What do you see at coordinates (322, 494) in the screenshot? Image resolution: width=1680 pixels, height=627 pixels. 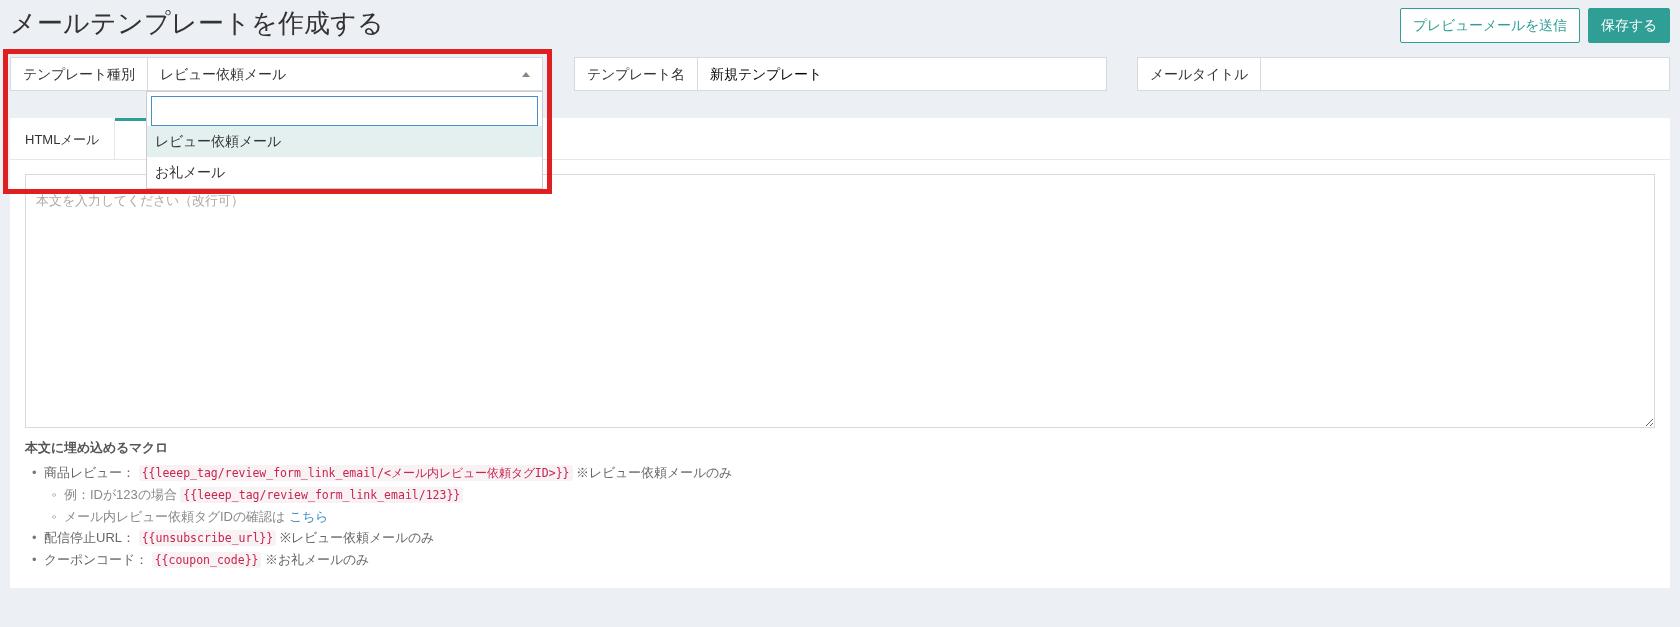 I see `macro-code: {{leeep_tag/review_form_link_email/123}}` at bounding box center [322, 494].